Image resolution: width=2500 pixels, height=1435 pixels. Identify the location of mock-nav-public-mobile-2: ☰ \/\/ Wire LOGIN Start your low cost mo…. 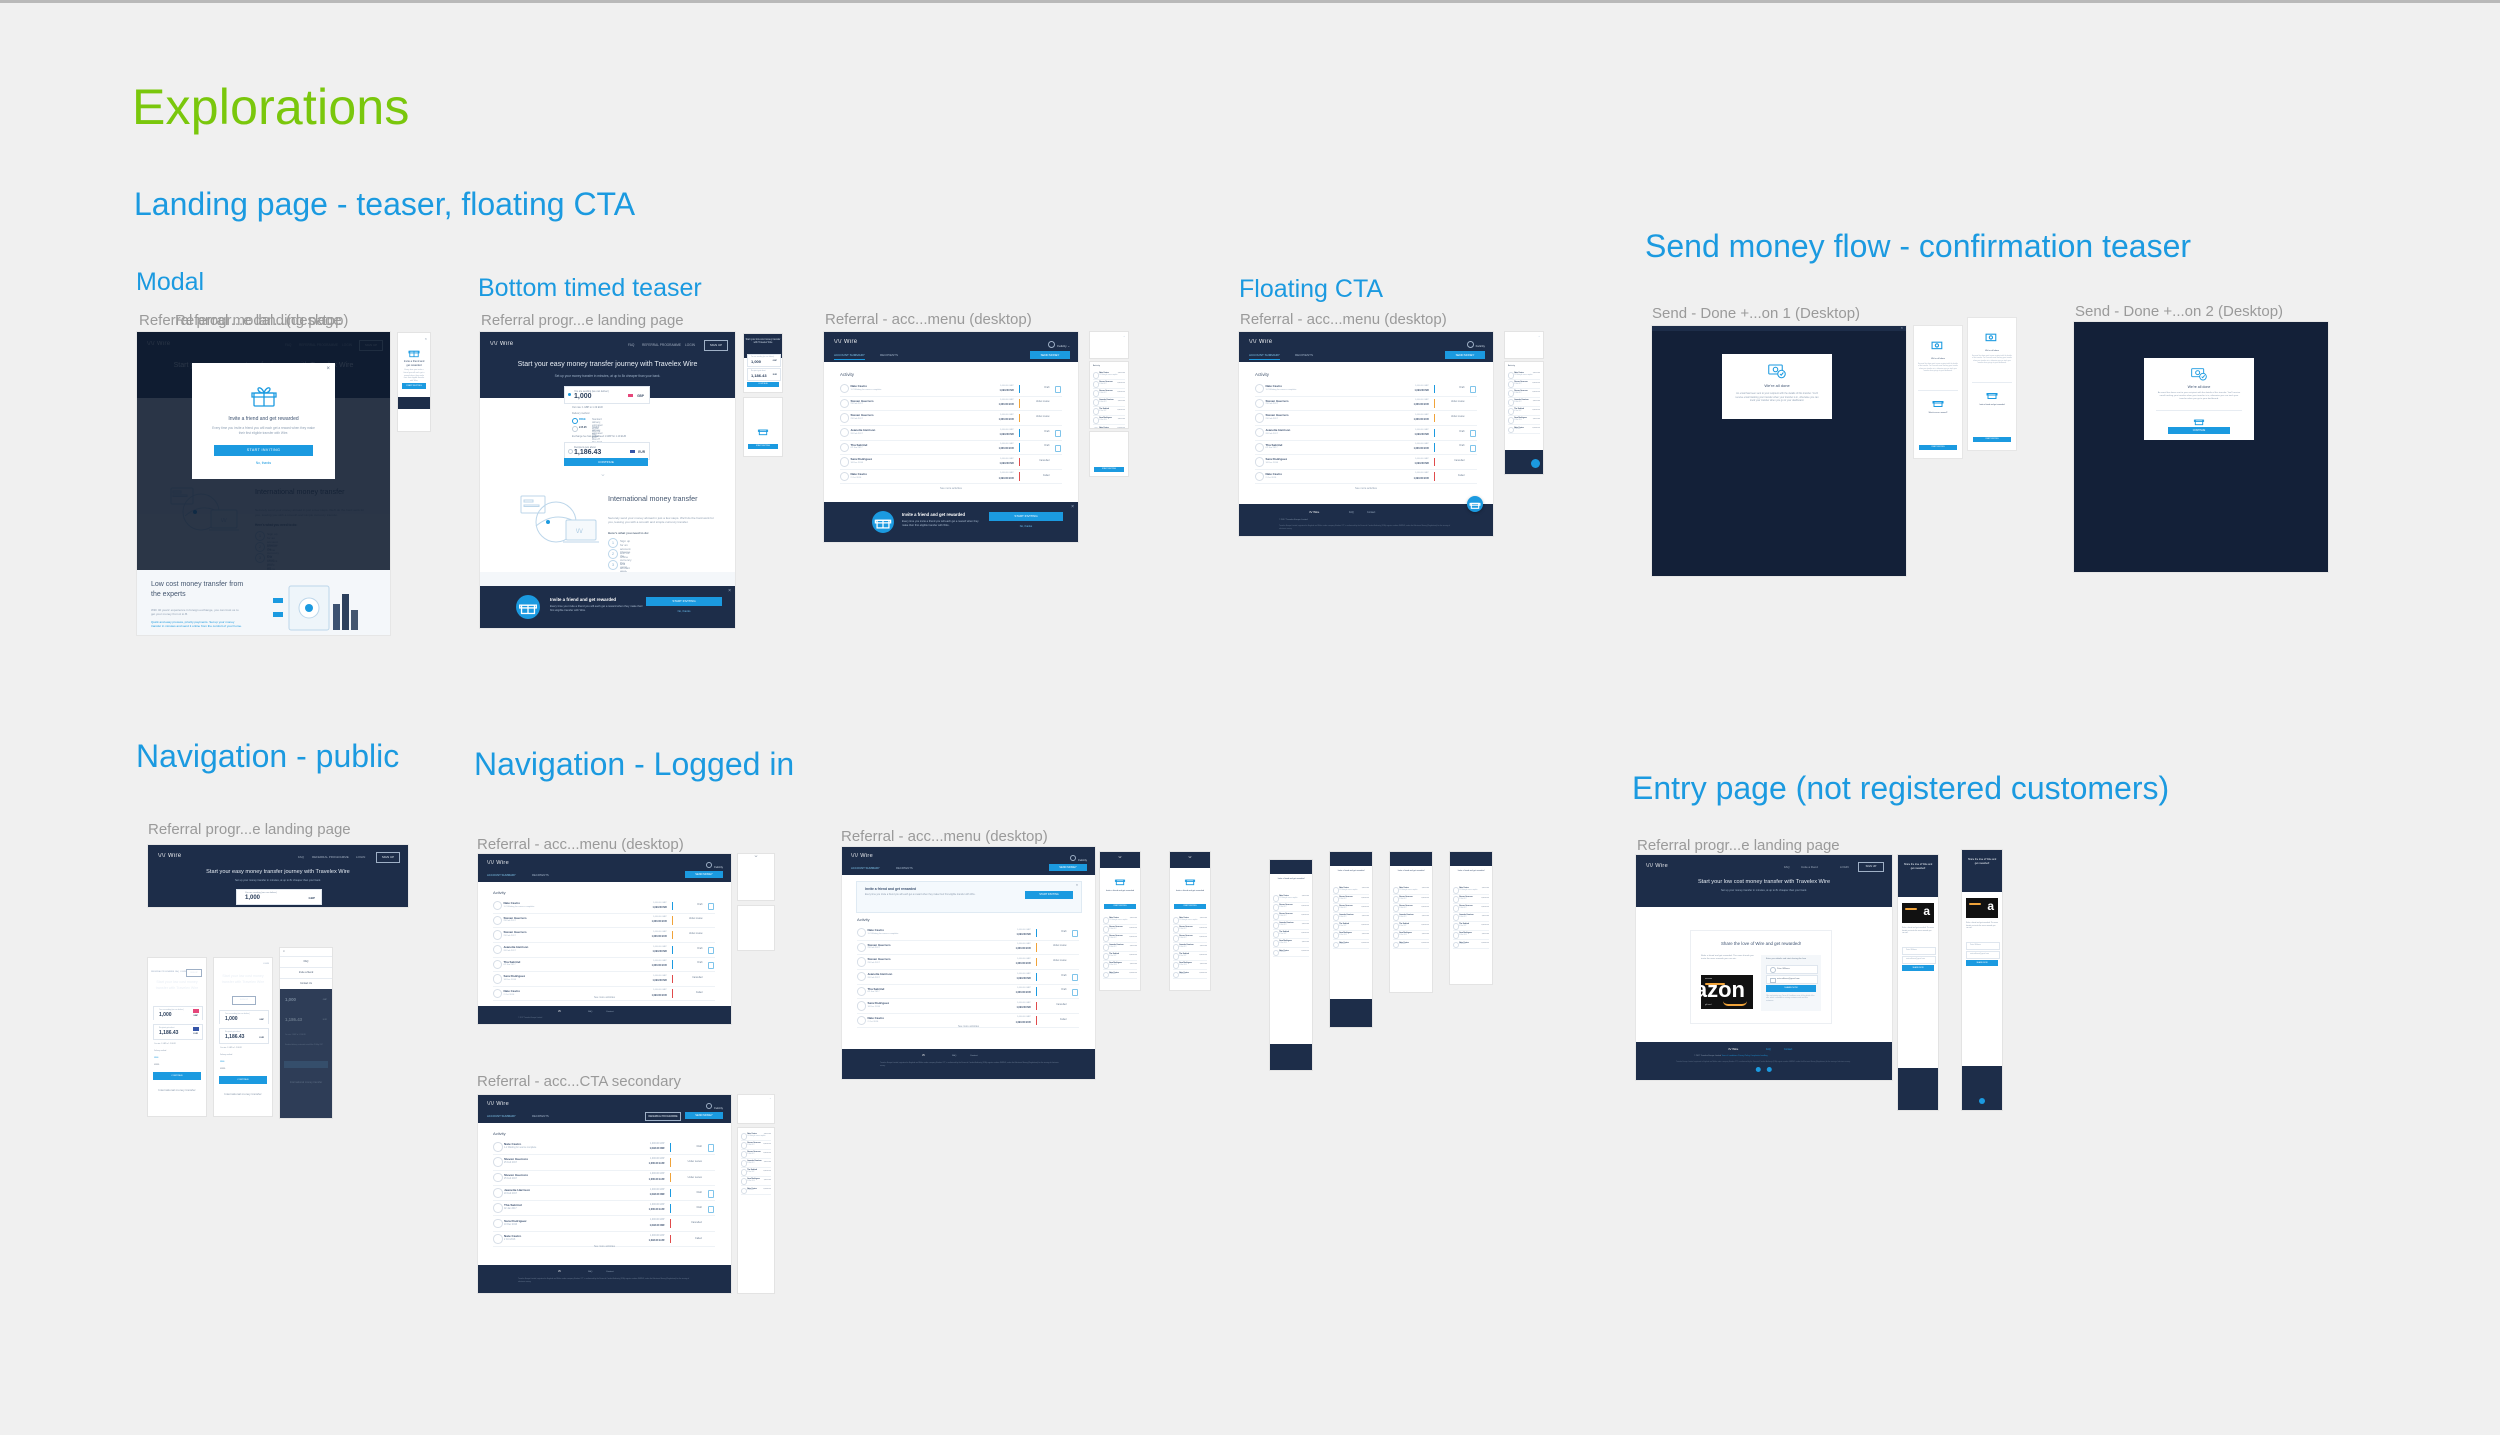
(243, 1037).